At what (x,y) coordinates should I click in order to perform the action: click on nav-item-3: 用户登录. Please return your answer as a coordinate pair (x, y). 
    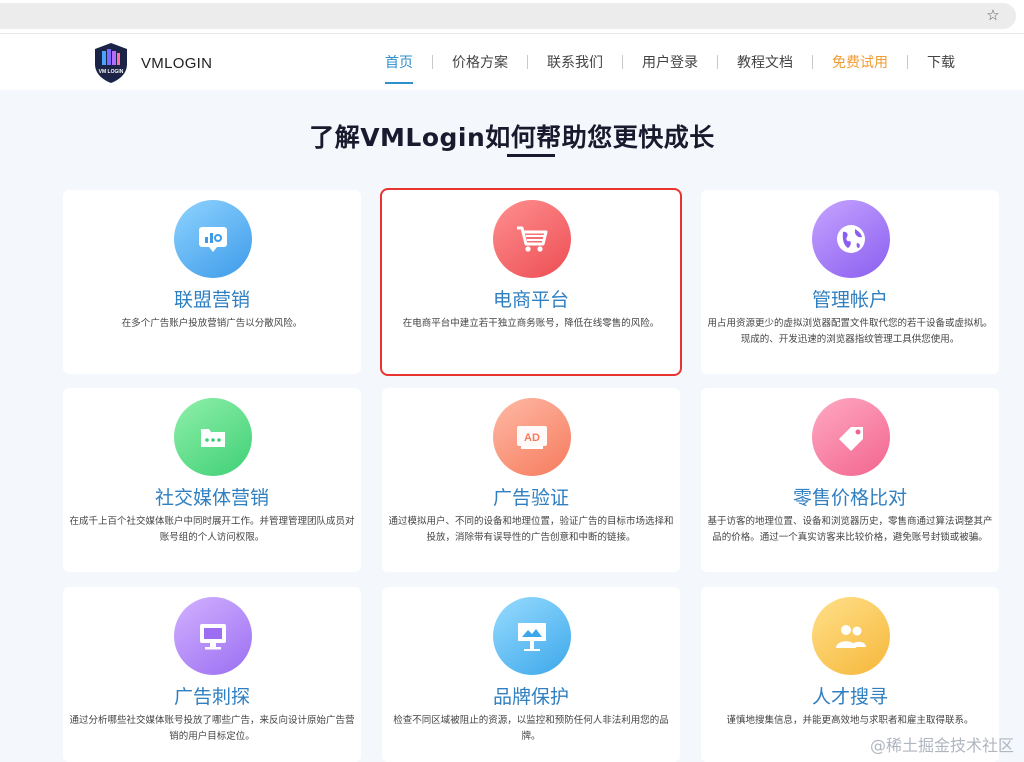
    Looking at the image, I should click on (670, 62).